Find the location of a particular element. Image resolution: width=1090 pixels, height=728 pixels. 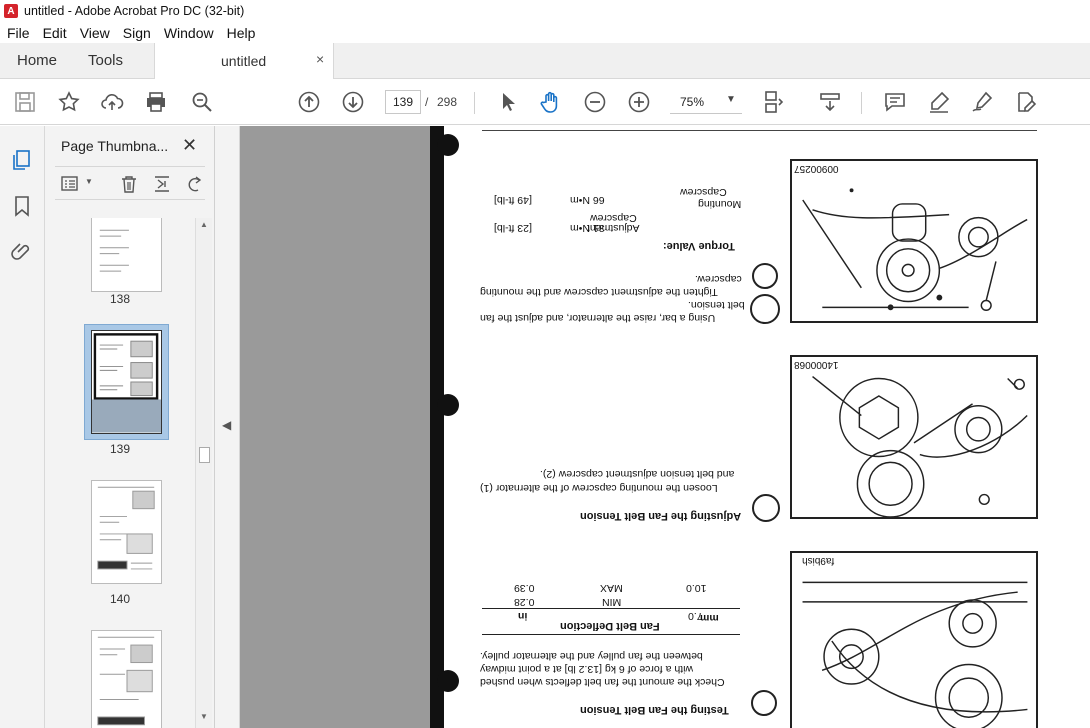

collapse-left-icon: ◀ is located at coordinates (226, 425).